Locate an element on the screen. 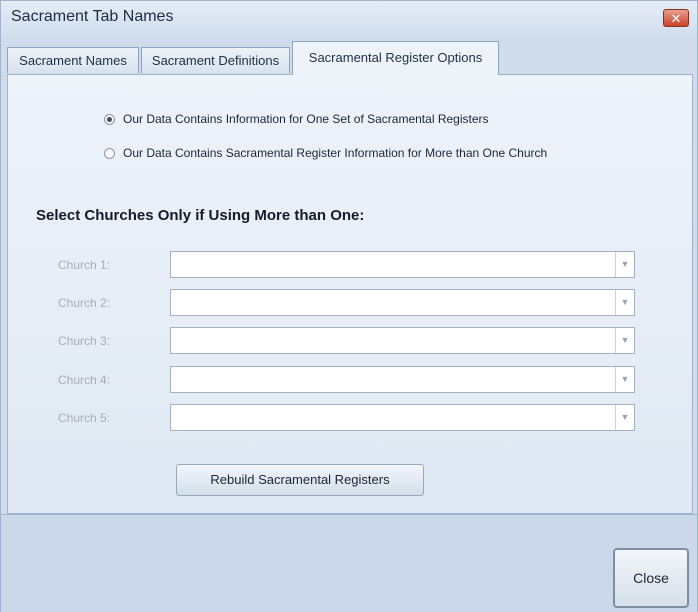  church-3-label: Church 3: is located at coordinates (84, 341).